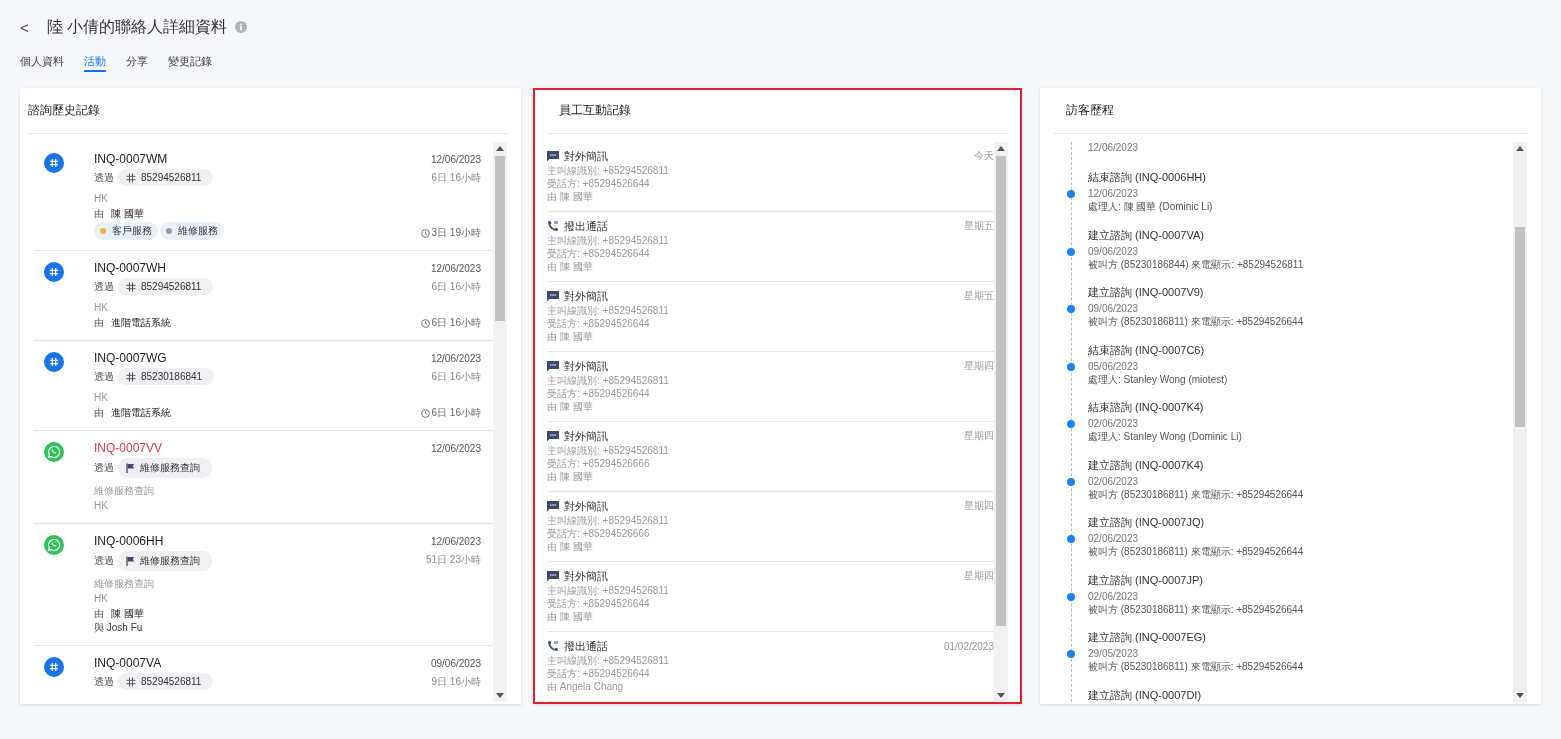 The image size is (1561, 739). I want to click on event-detail: 處理人: Stanley Wong (miotest), so click(1158, 379).